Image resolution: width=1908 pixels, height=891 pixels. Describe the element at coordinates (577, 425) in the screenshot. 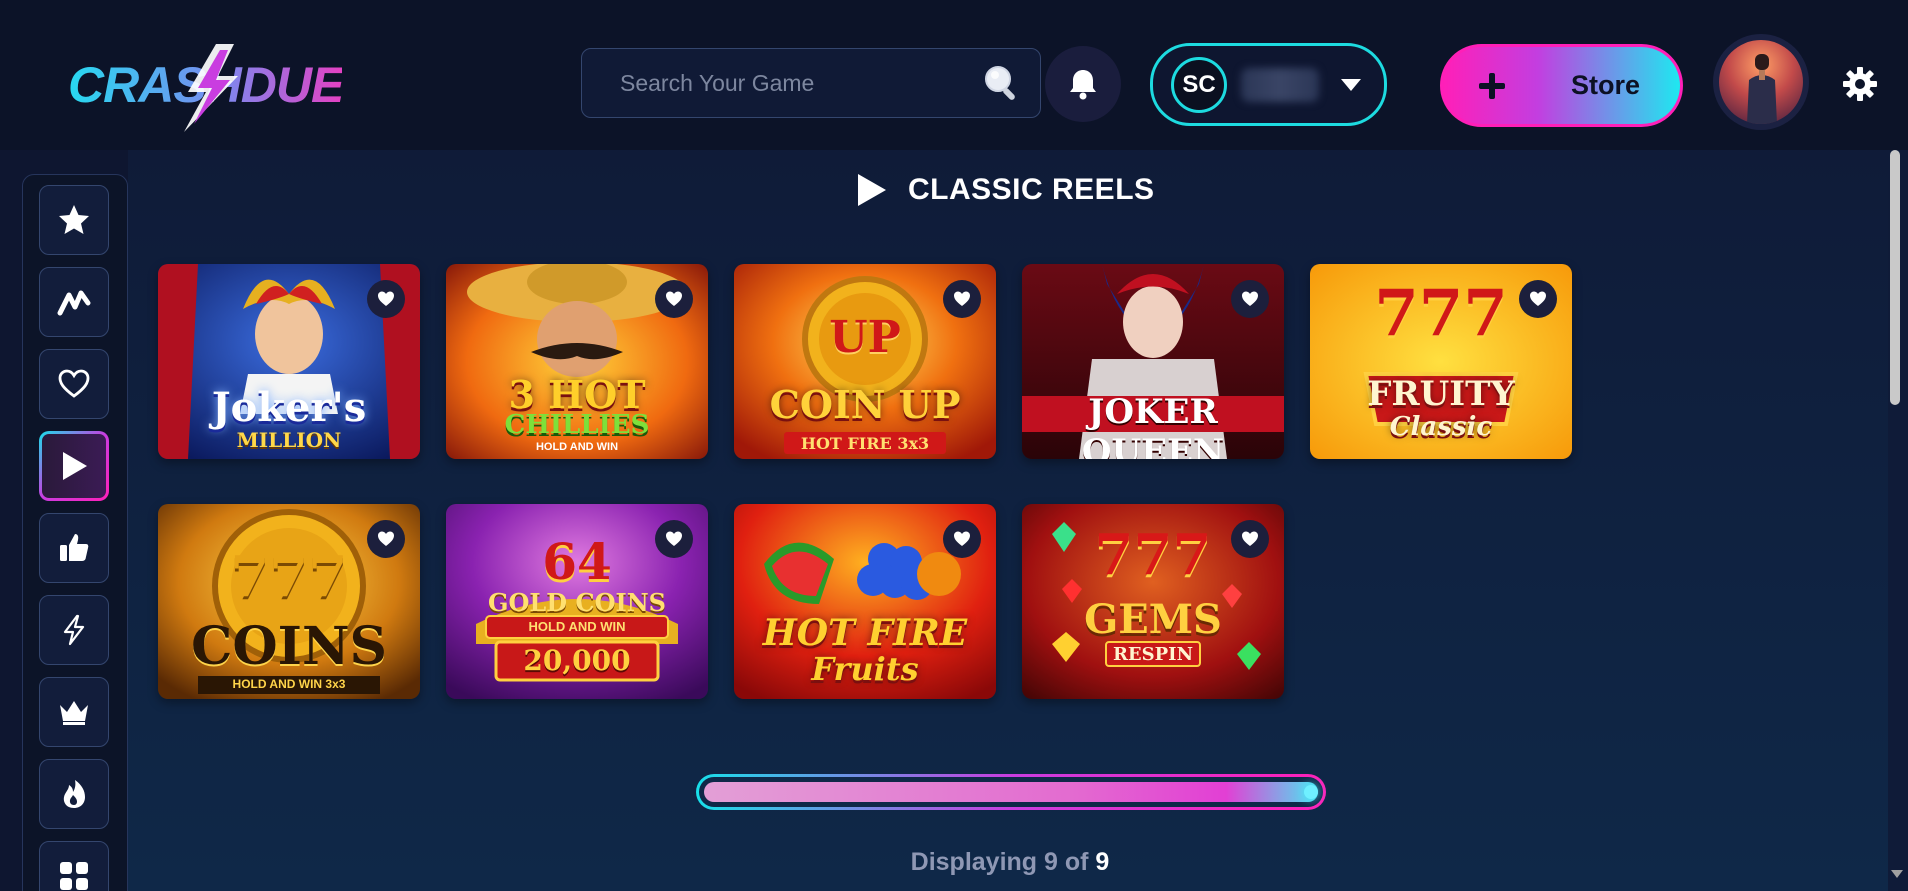

I see `game-subtitle: CHILLIES` at that location.